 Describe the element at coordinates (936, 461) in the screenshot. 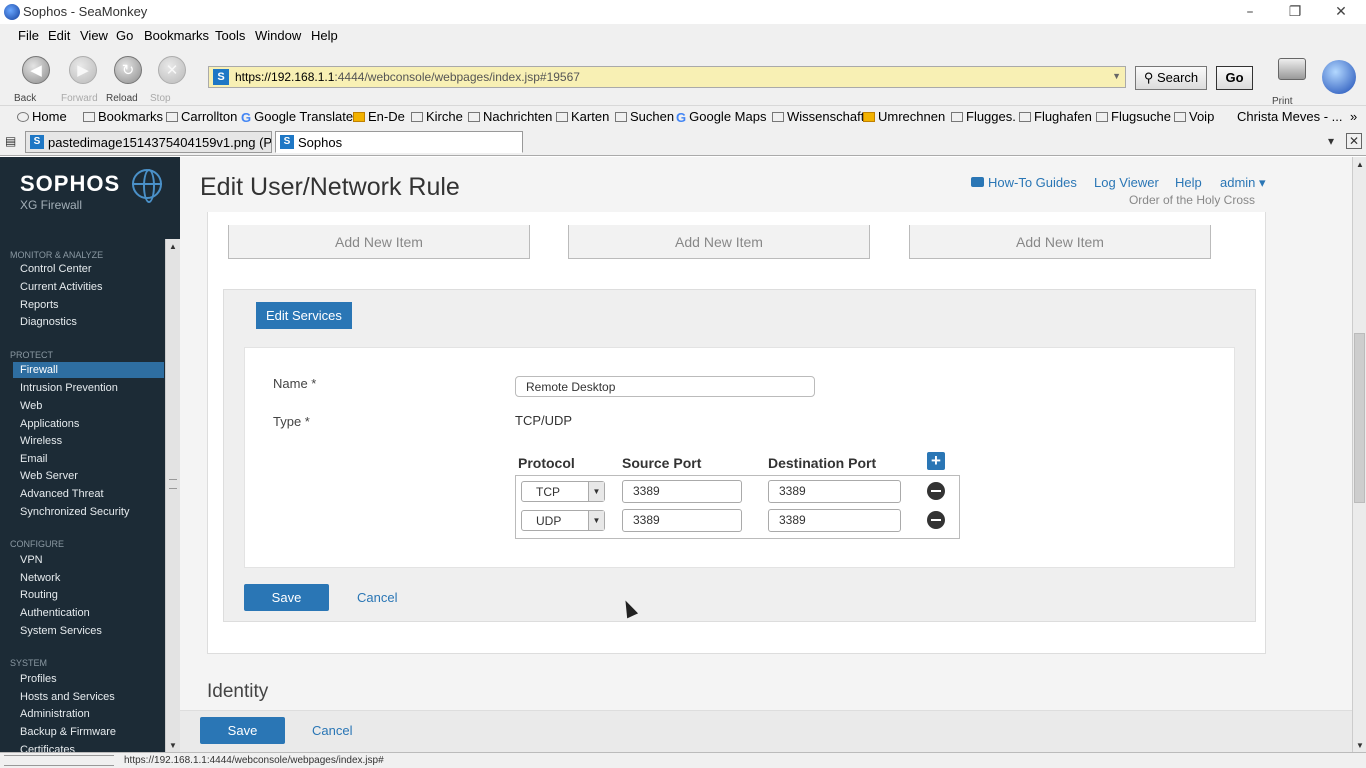

I see `add-port-row-button: +` at that location.